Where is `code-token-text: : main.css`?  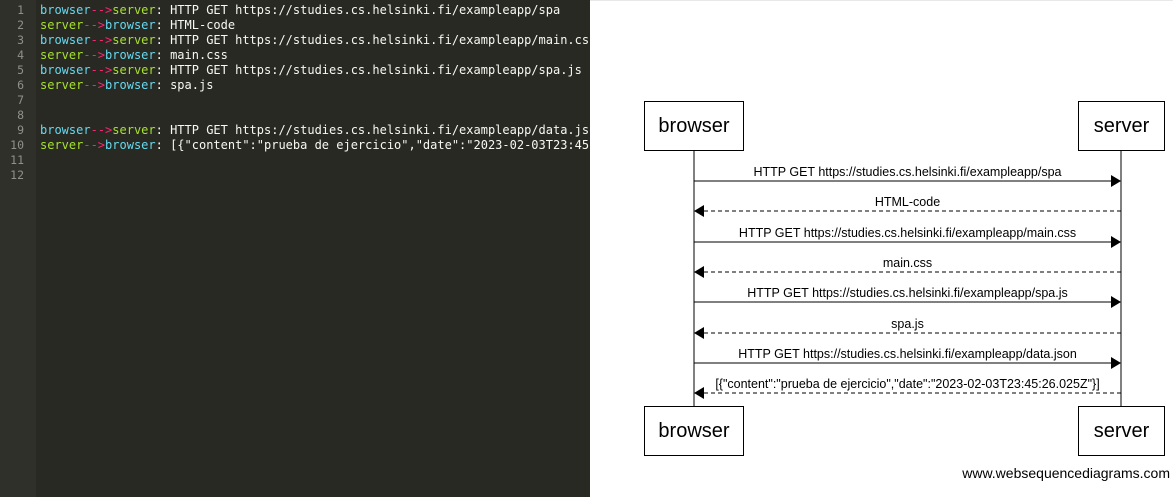
code-token-text: : main.css is located at coordinates (191, 55).